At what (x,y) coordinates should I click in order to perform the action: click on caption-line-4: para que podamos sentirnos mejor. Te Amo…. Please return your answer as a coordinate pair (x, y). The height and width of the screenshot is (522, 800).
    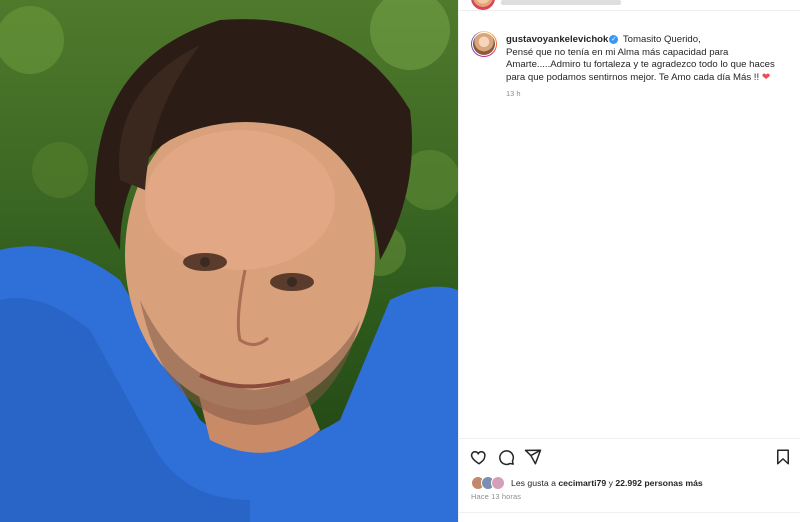
    Looking at the image, I should click on (633, 77).